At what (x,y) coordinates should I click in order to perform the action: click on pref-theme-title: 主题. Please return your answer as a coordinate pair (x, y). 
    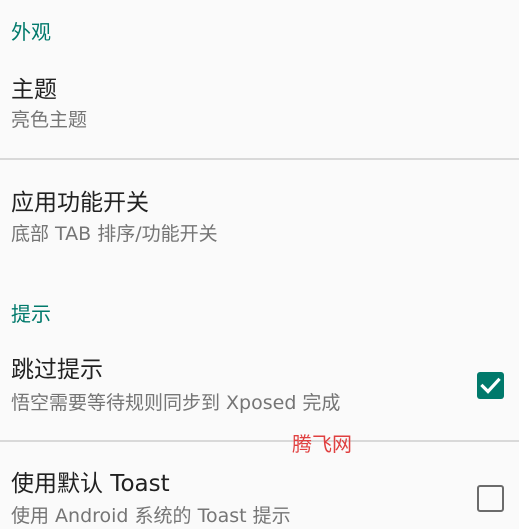
    Looking at the image, I should click on (34, 90).